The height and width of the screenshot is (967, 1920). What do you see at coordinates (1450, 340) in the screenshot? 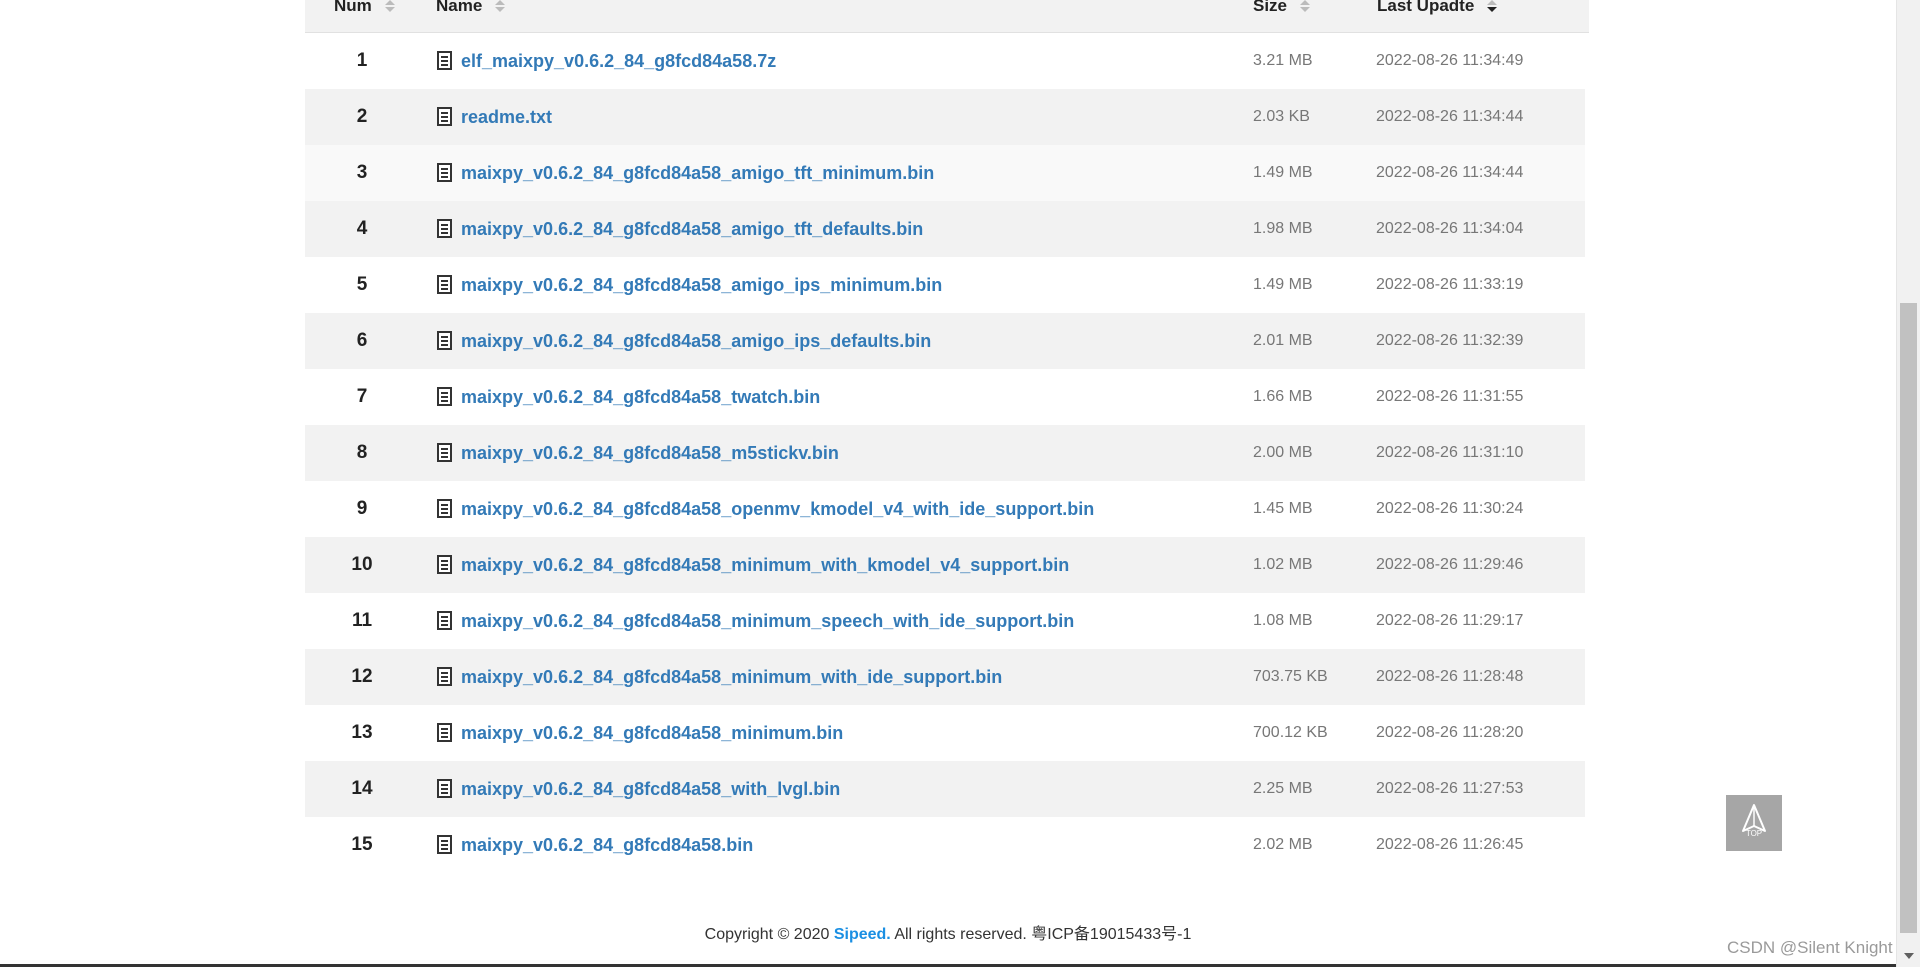
I see `row-date: 2022-08-26 11:32:39` at bounding box center [1450, 340].